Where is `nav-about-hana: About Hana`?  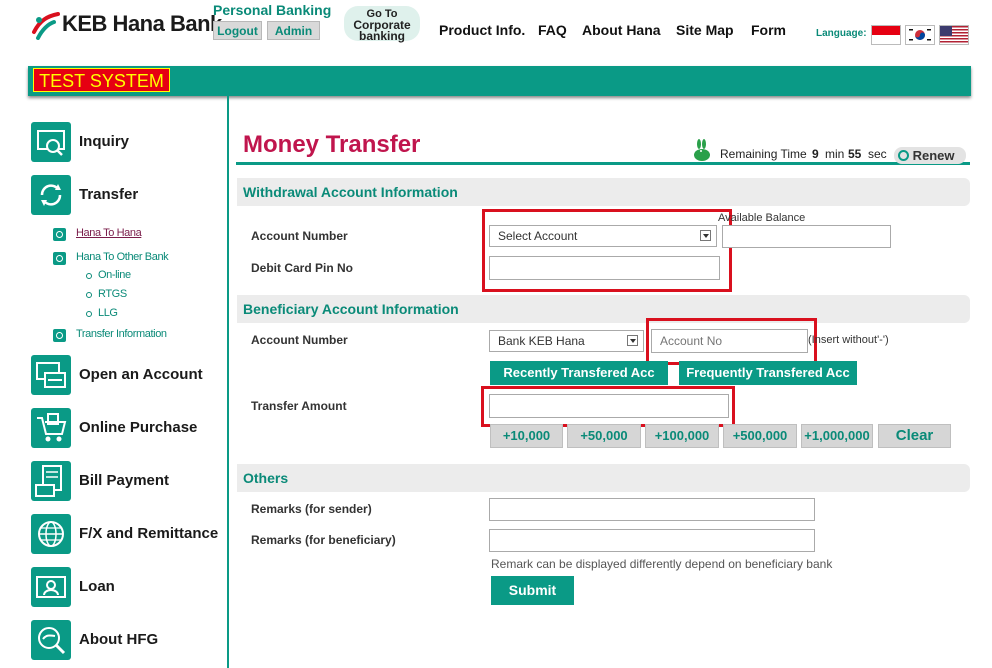
nav-about-hana: About Hana is located at coordinates (621, 30).